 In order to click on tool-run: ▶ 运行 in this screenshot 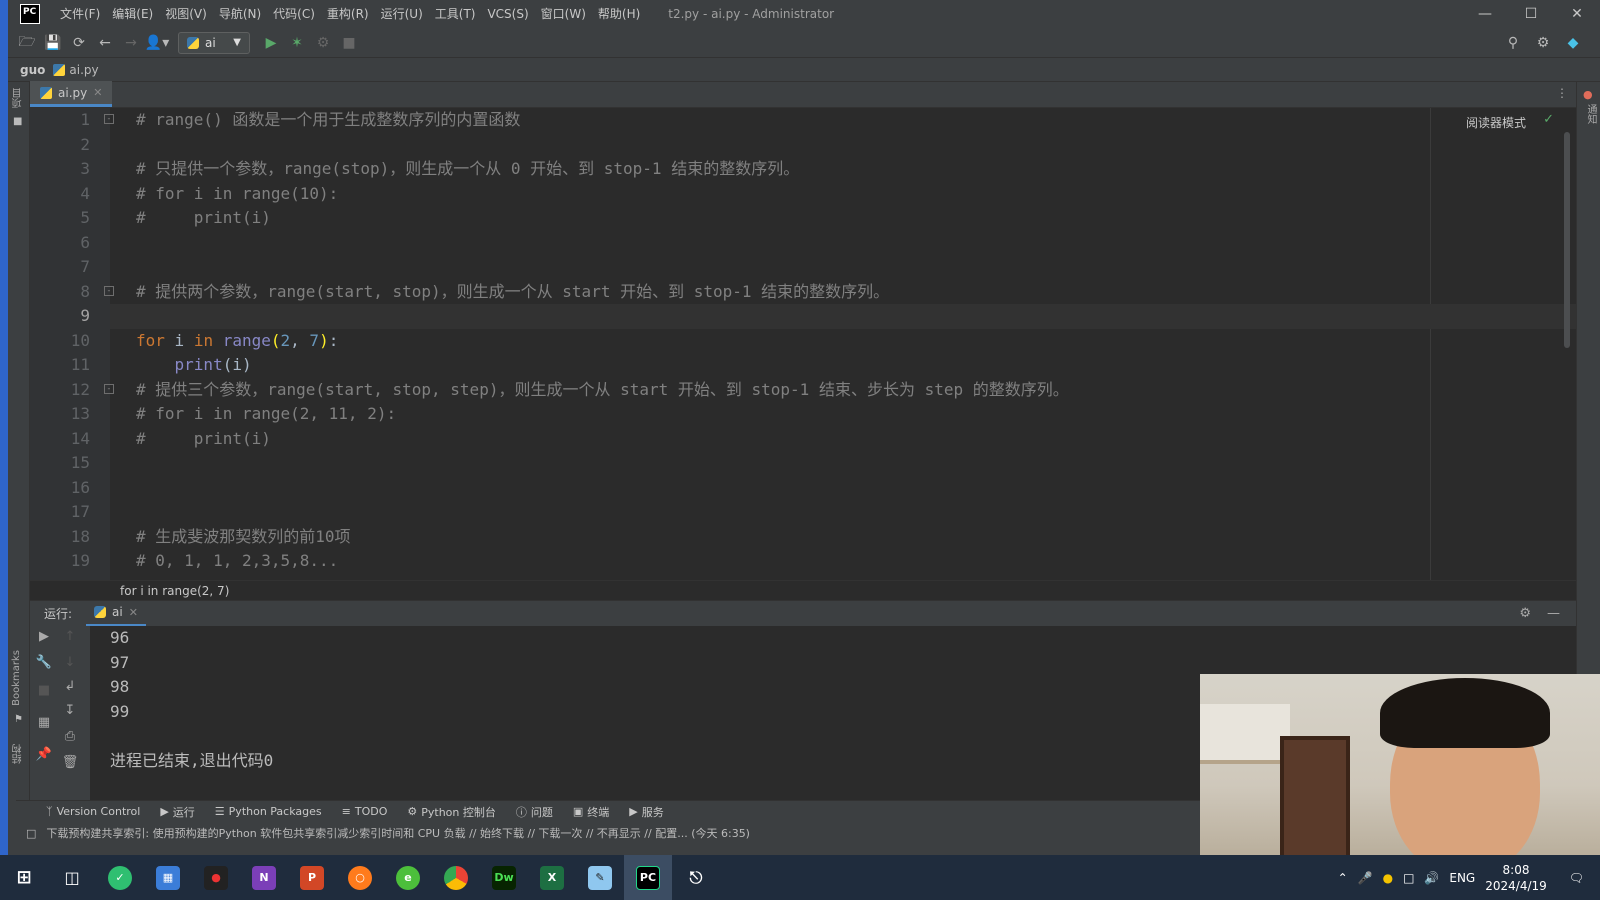, I will do `click(177, 812)`.